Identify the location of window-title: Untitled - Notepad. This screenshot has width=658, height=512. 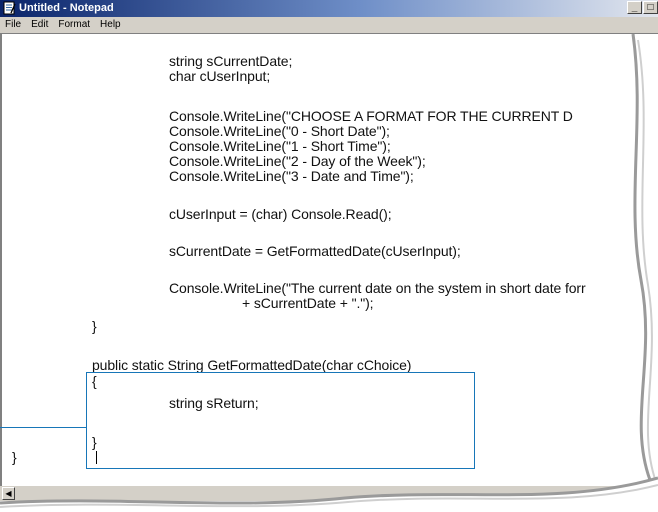
(66, 8).